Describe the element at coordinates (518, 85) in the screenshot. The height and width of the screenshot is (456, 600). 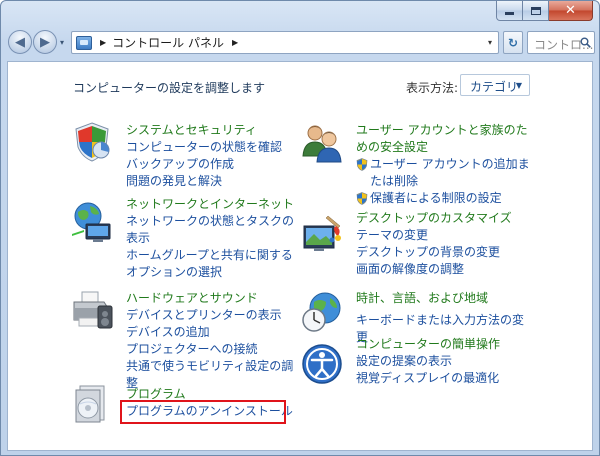
I see `chevron-down-icon: ▼` at that location.